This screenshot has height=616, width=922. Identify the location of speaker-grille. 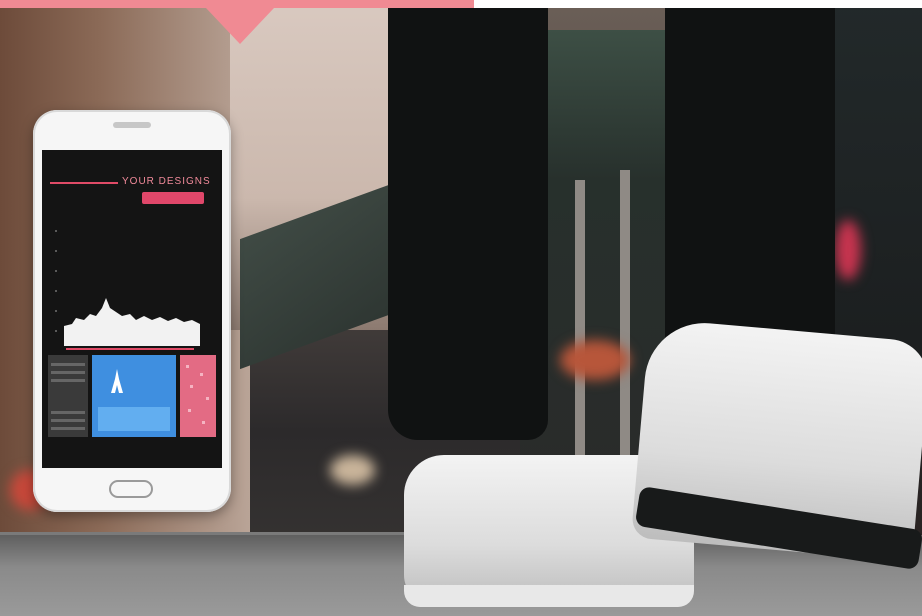
(132, 125).